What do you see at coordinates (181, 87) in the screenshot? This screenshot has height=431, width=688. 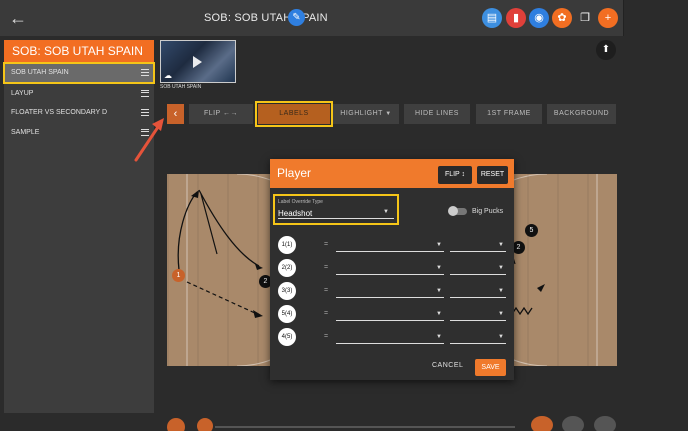 I see `video-label: SOB UTAH SPAIN` at bounding box center [181, 87].